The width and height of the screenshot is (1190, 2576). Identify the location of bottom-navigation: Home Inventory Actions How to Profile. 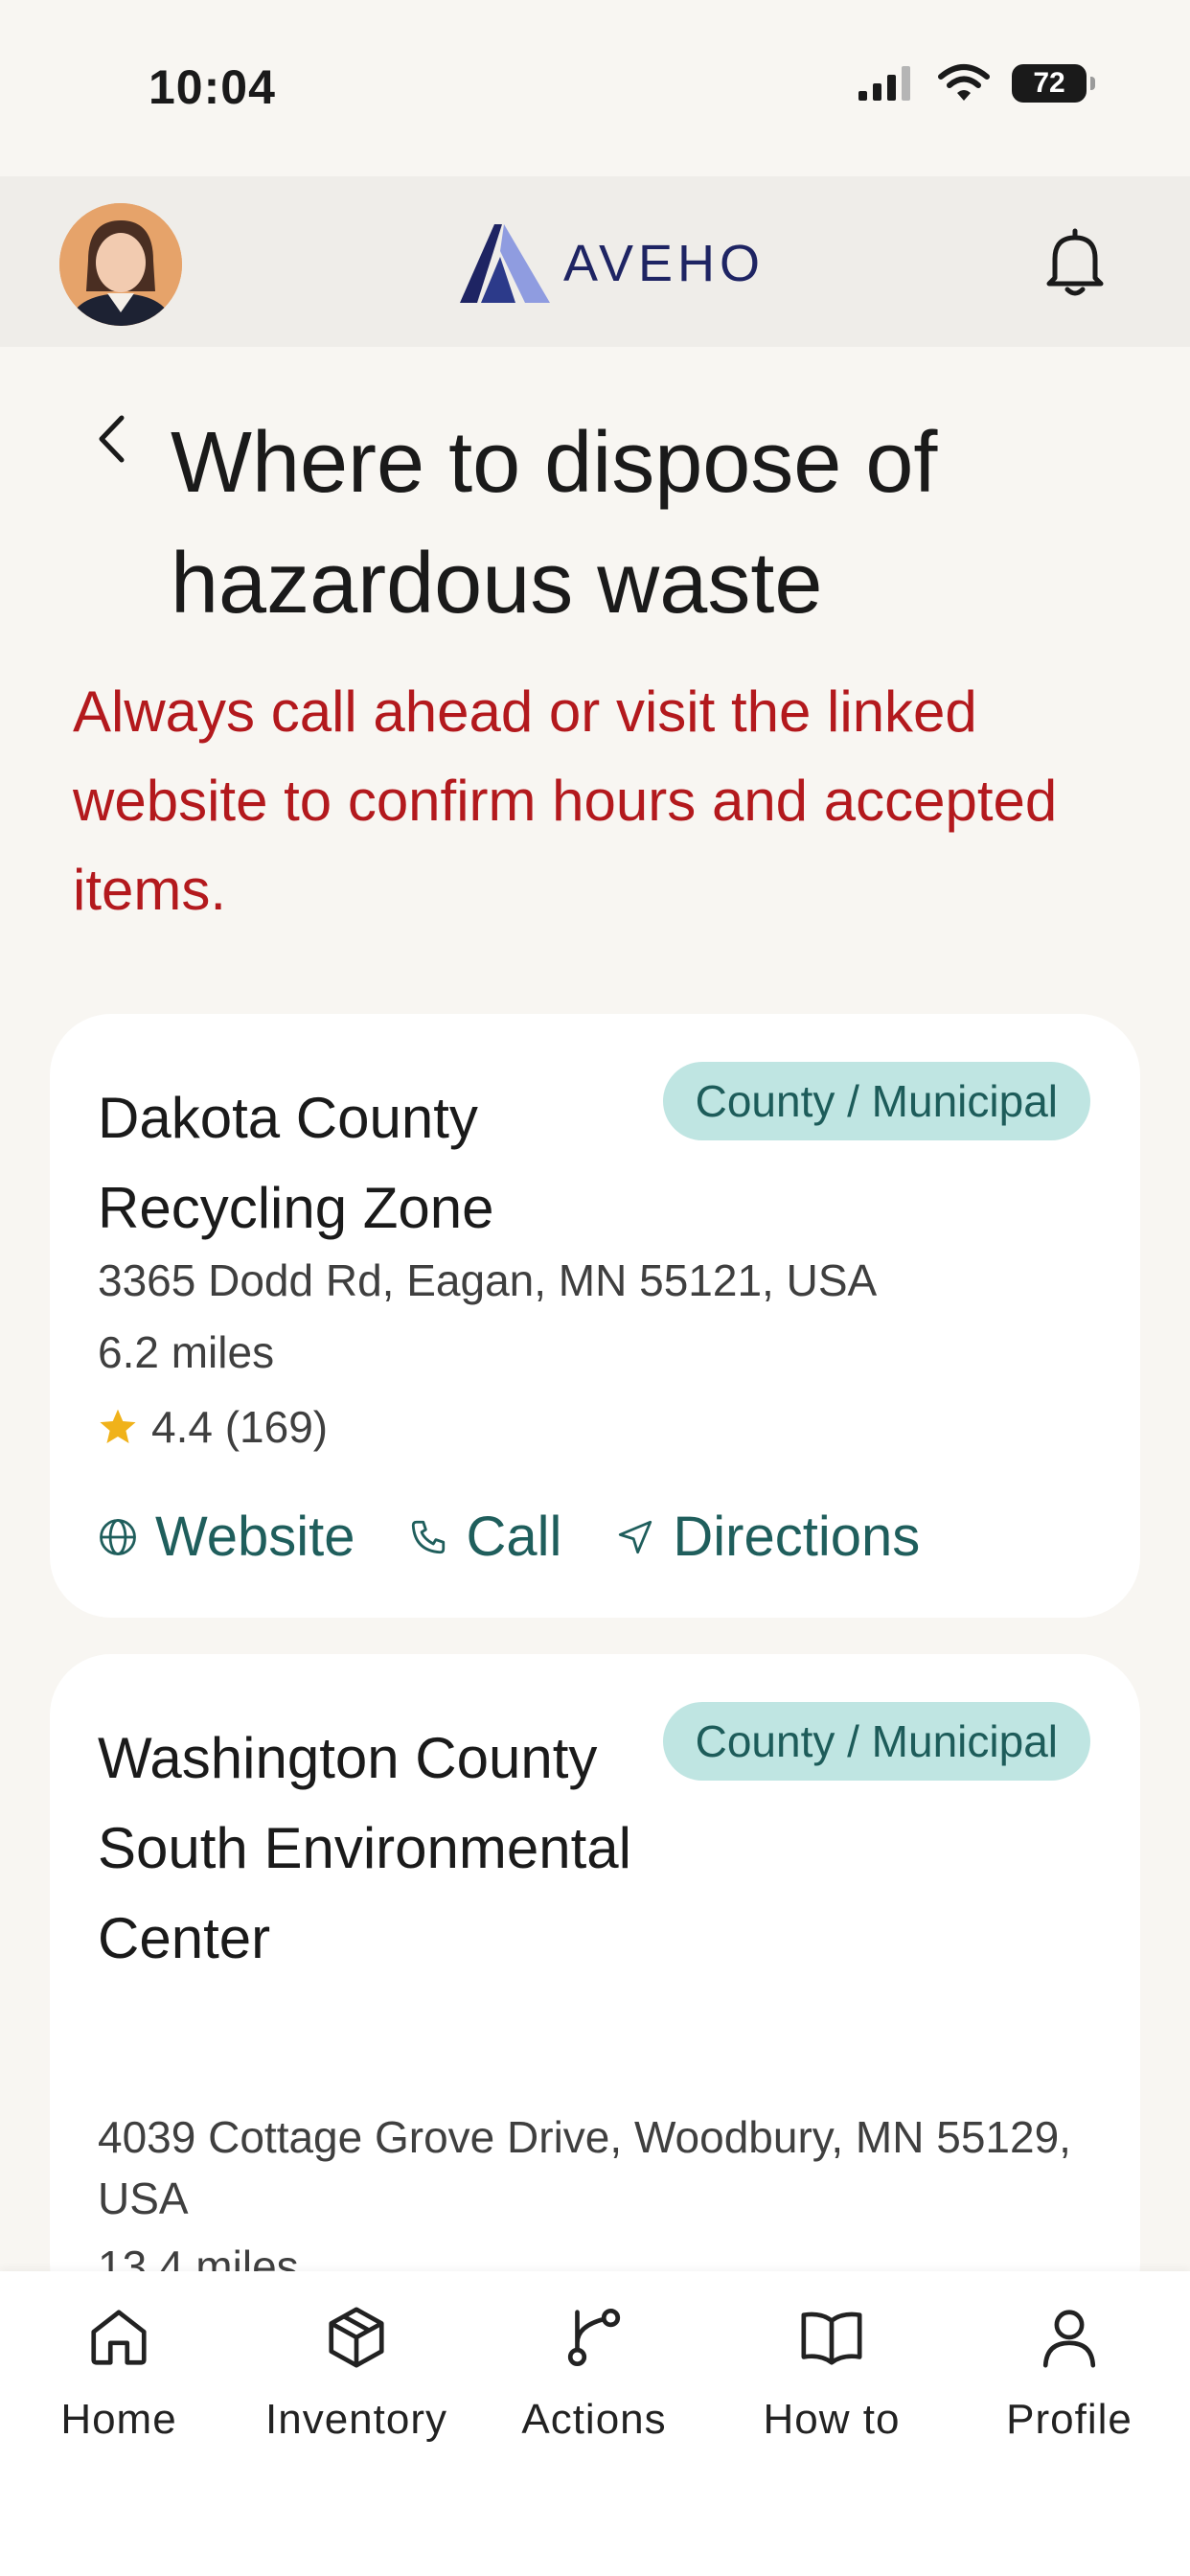
(595, 2423).